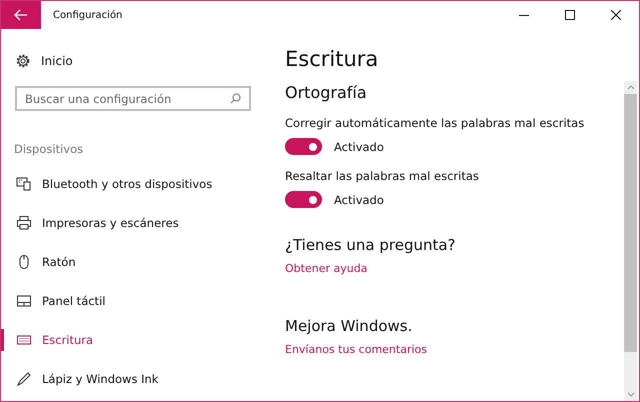 The image size is (640, 402). Describe the element at coordinates (135, 301) in the screenshot. I see `sidebar-item: Panel táctil` at that location.